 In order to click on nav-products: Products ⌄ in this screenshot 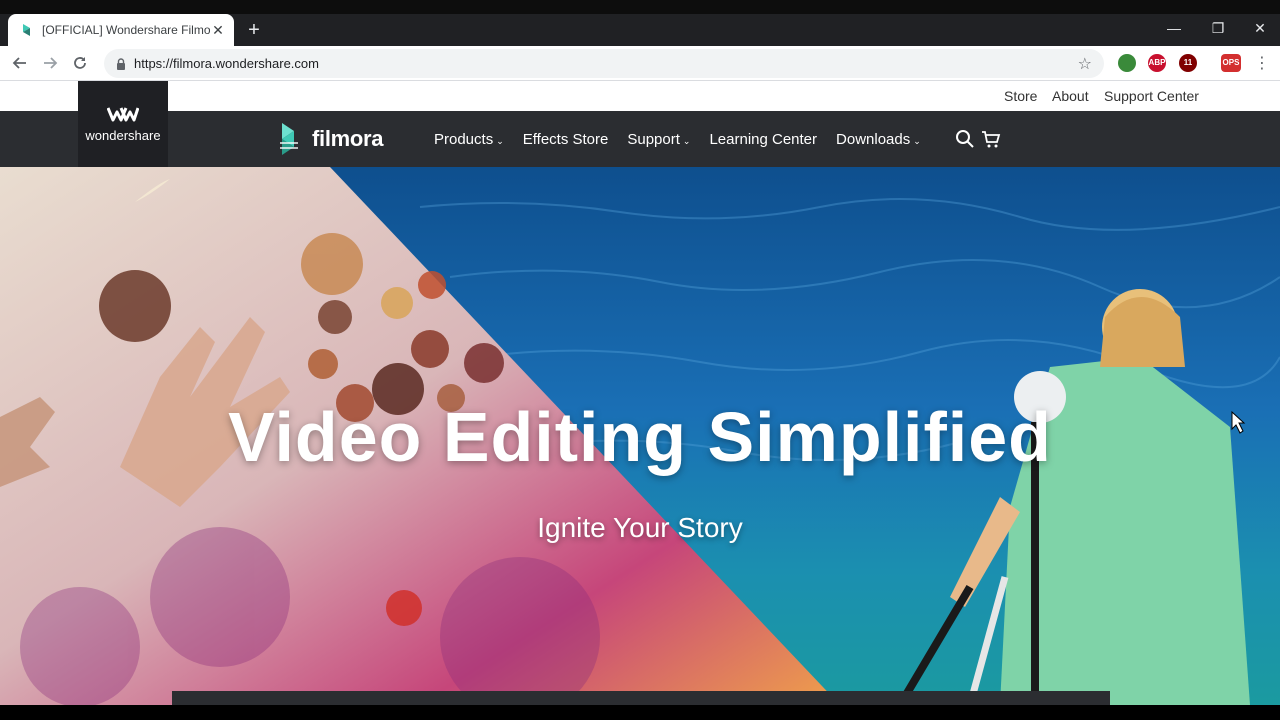, I will do `click(469, 139)`.